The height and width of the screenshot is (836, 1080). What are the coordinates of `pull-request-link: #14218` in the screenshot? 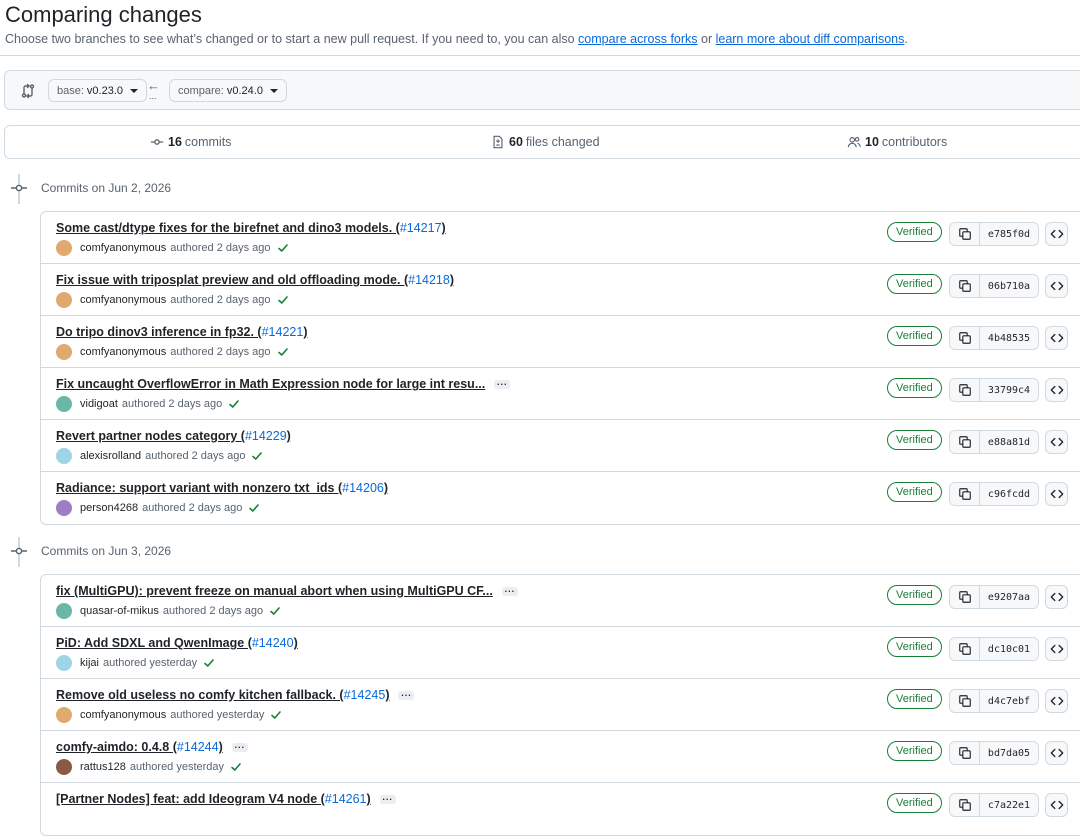 It's located at (429, 280).